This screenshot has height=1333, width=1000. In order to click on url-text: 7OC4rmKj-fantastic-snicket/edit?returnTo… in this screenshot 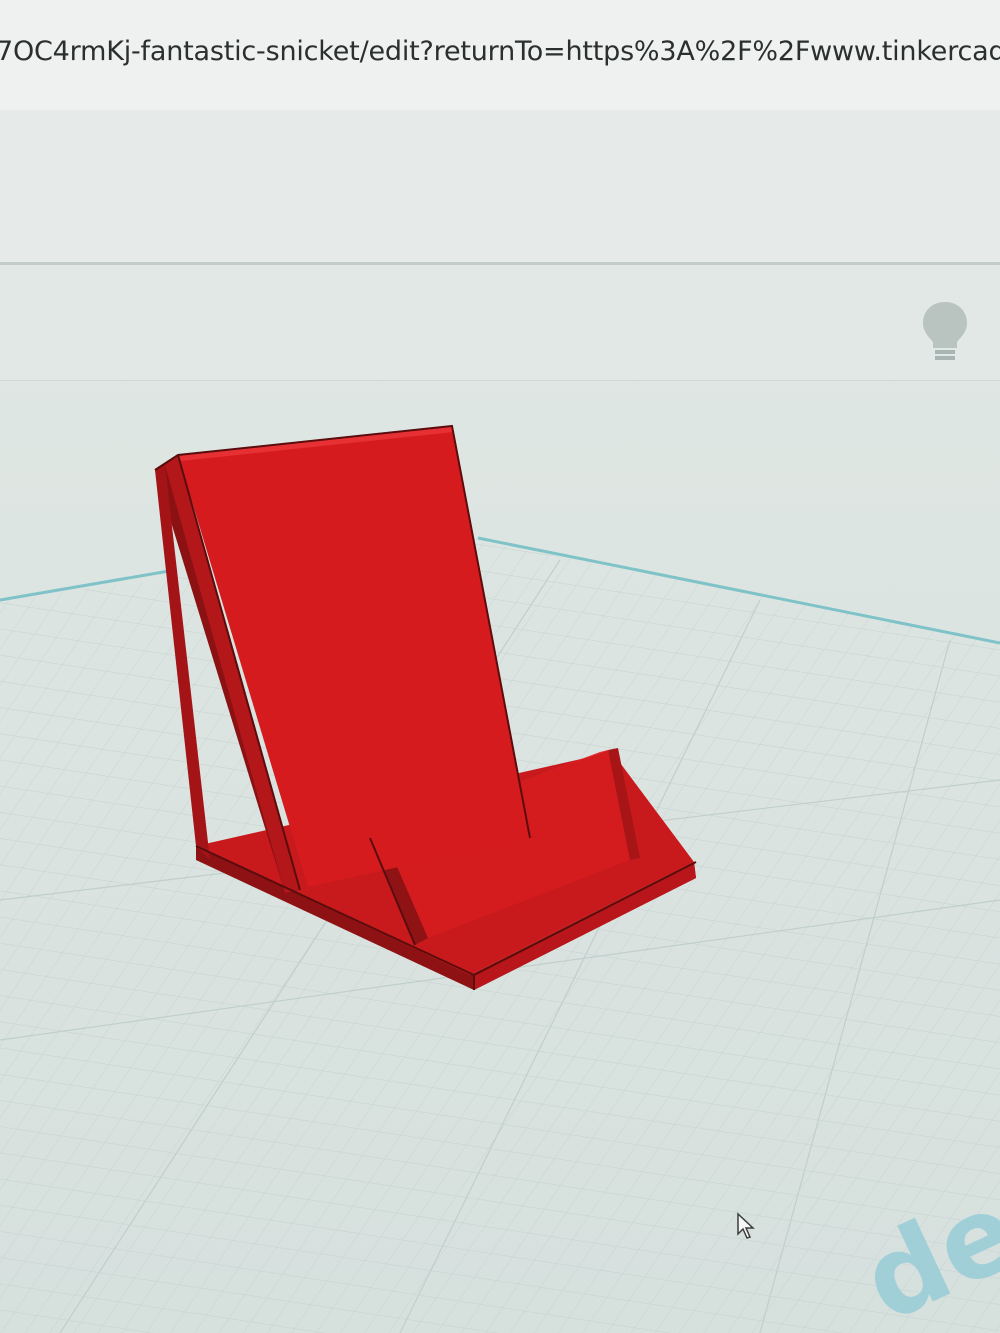, I will do `click(500, 51)`.